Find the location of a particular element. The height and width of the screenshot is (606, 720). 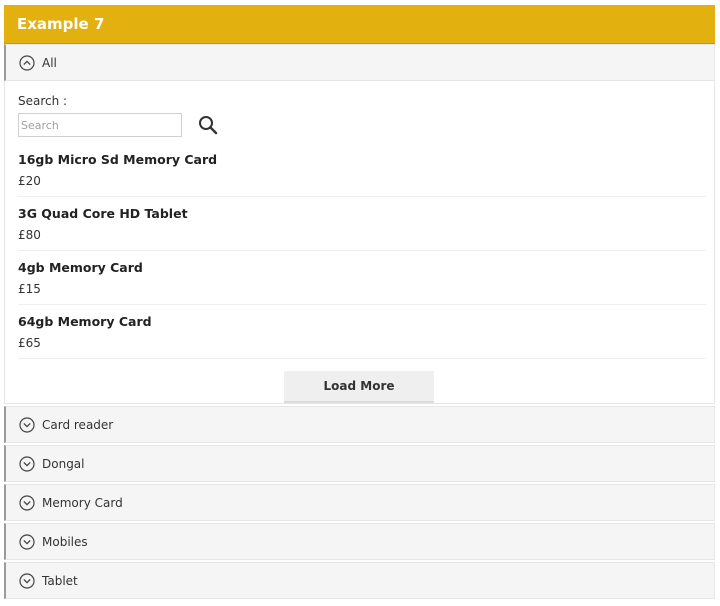

product-item: 4gb Memory Card £15 is located at coordinates (362, 278).